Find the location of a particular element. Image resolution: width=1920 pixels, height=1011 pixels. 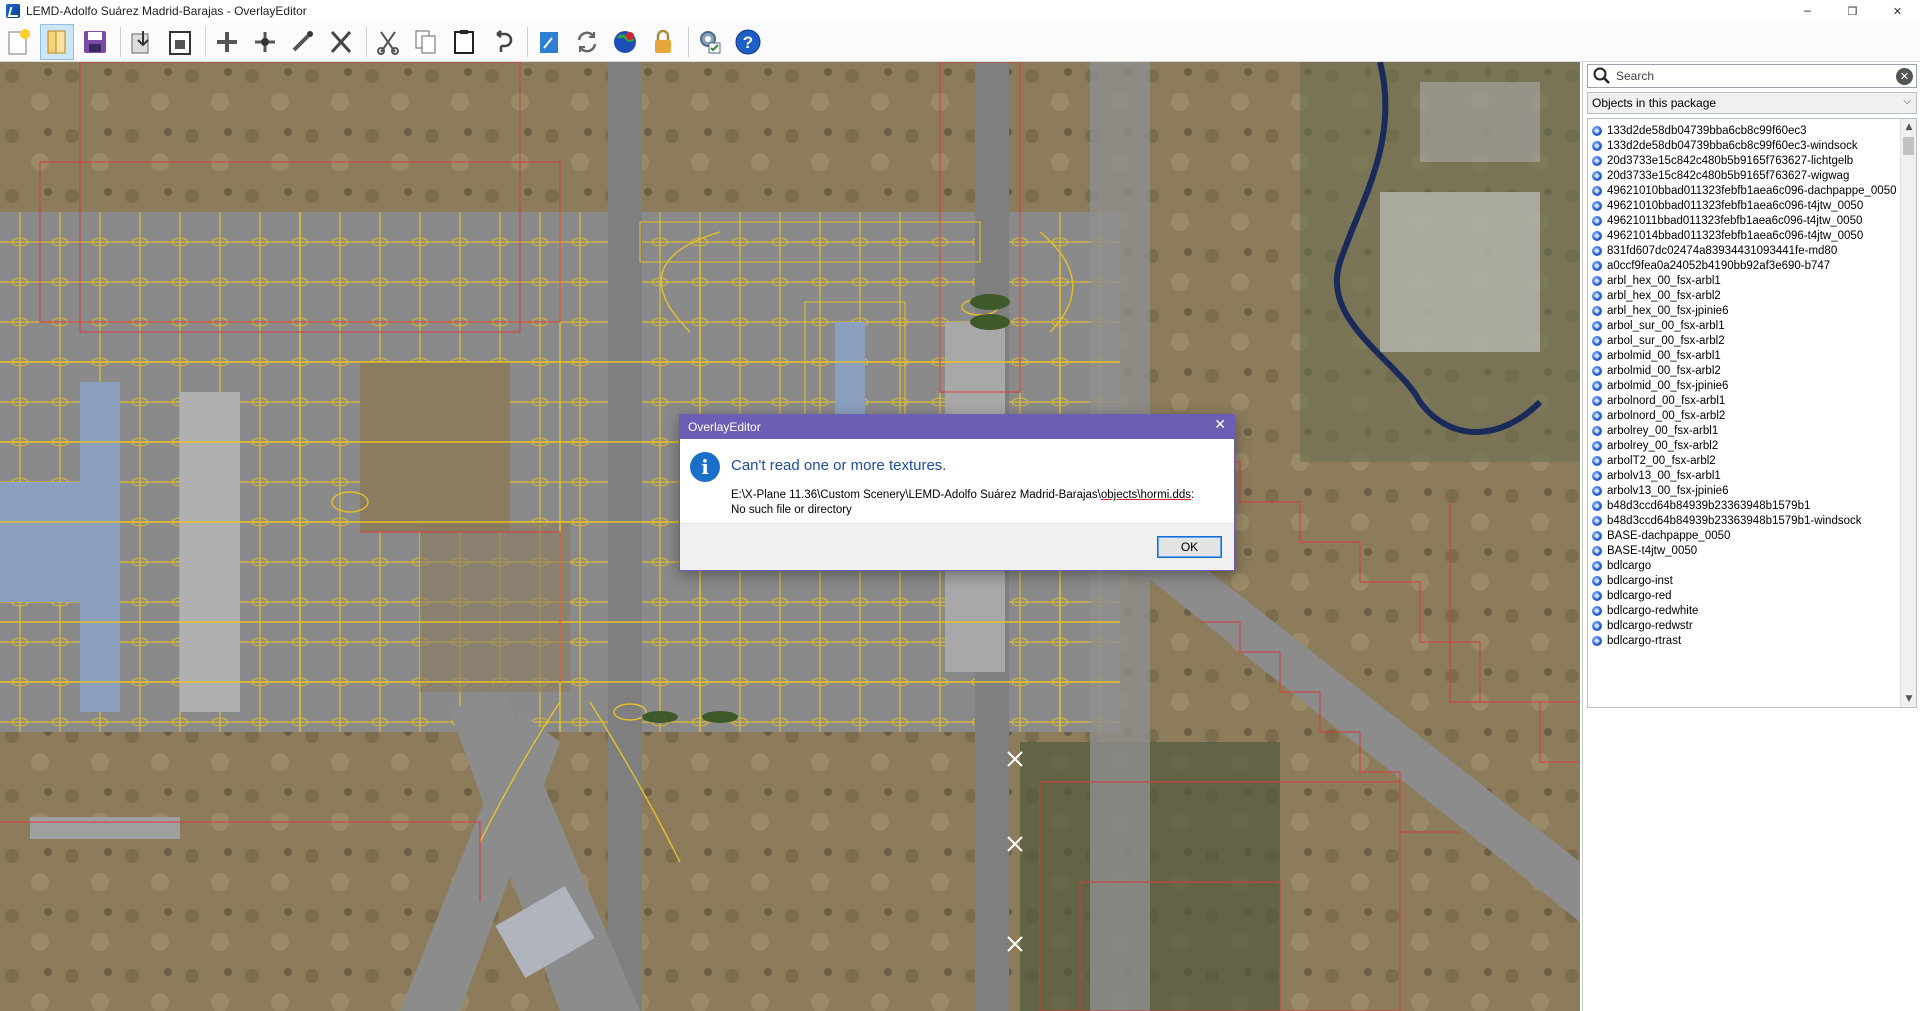

cut-icon is located at coordinates (388, 42).